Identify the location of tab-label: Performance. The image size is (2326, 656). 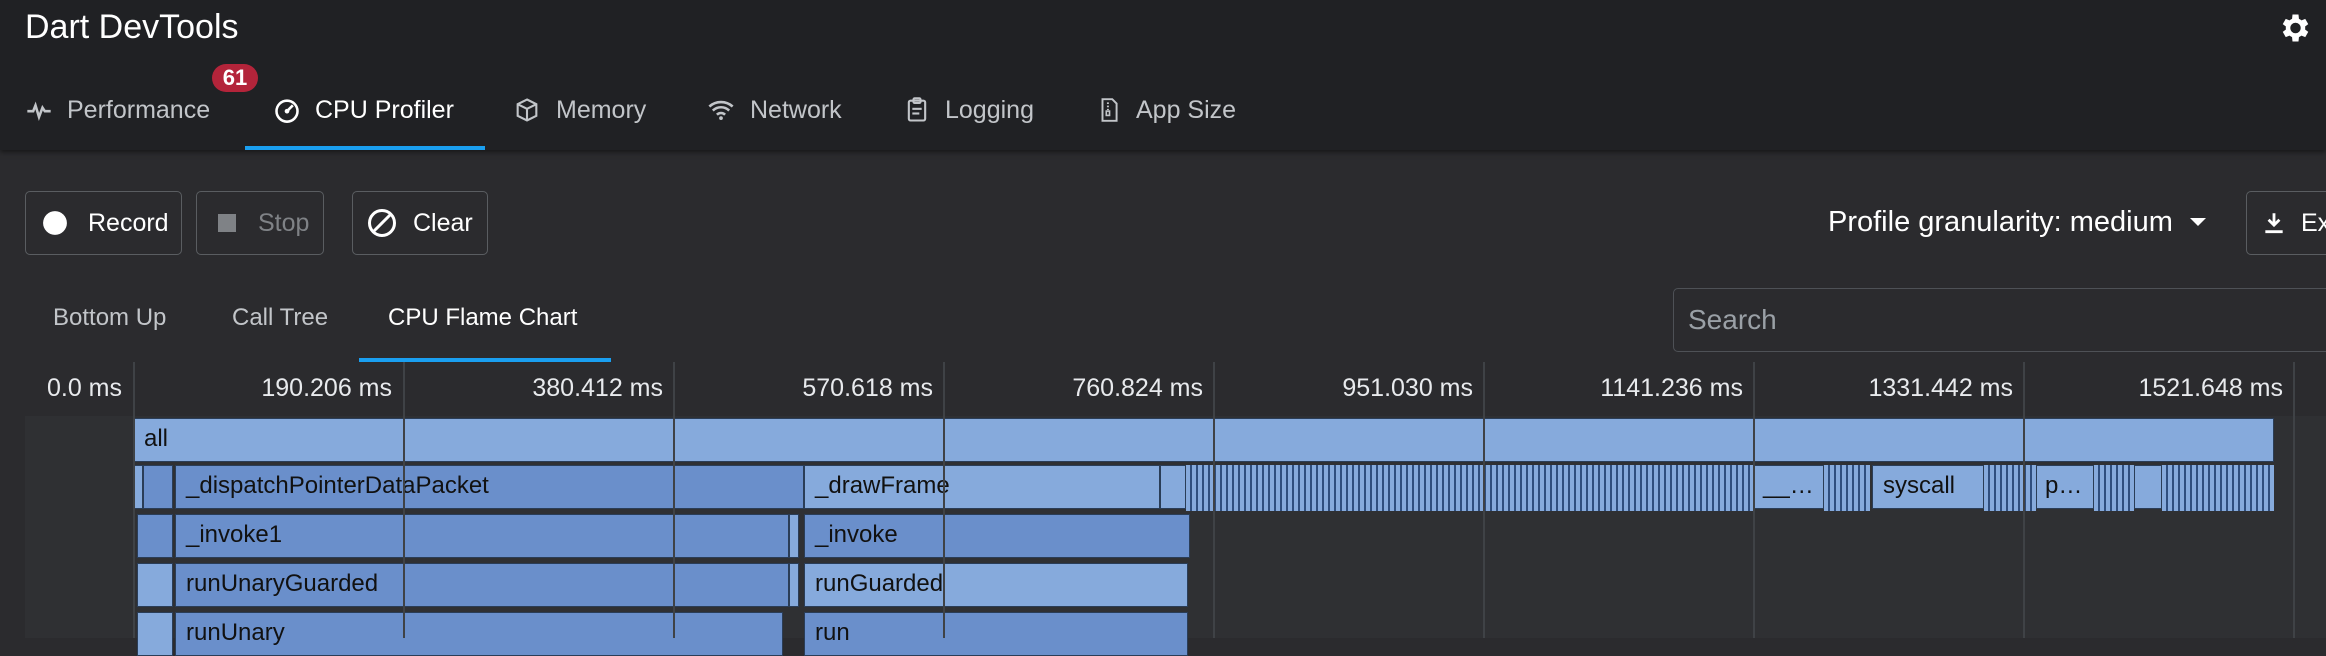
(139, 109).